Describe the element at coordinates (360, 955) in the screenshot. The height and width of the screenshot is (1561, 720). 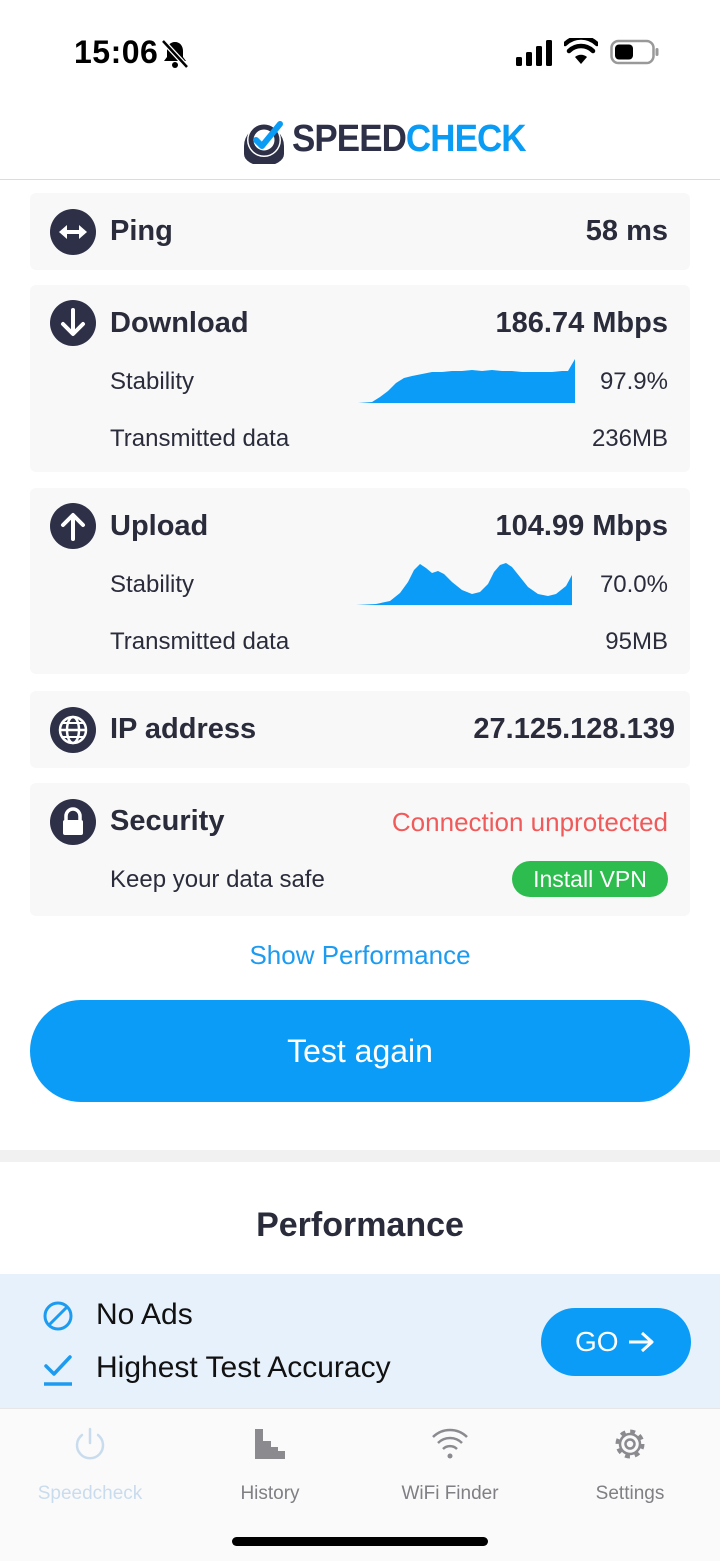
I see `show-performance-link: Show Performance` at that location.